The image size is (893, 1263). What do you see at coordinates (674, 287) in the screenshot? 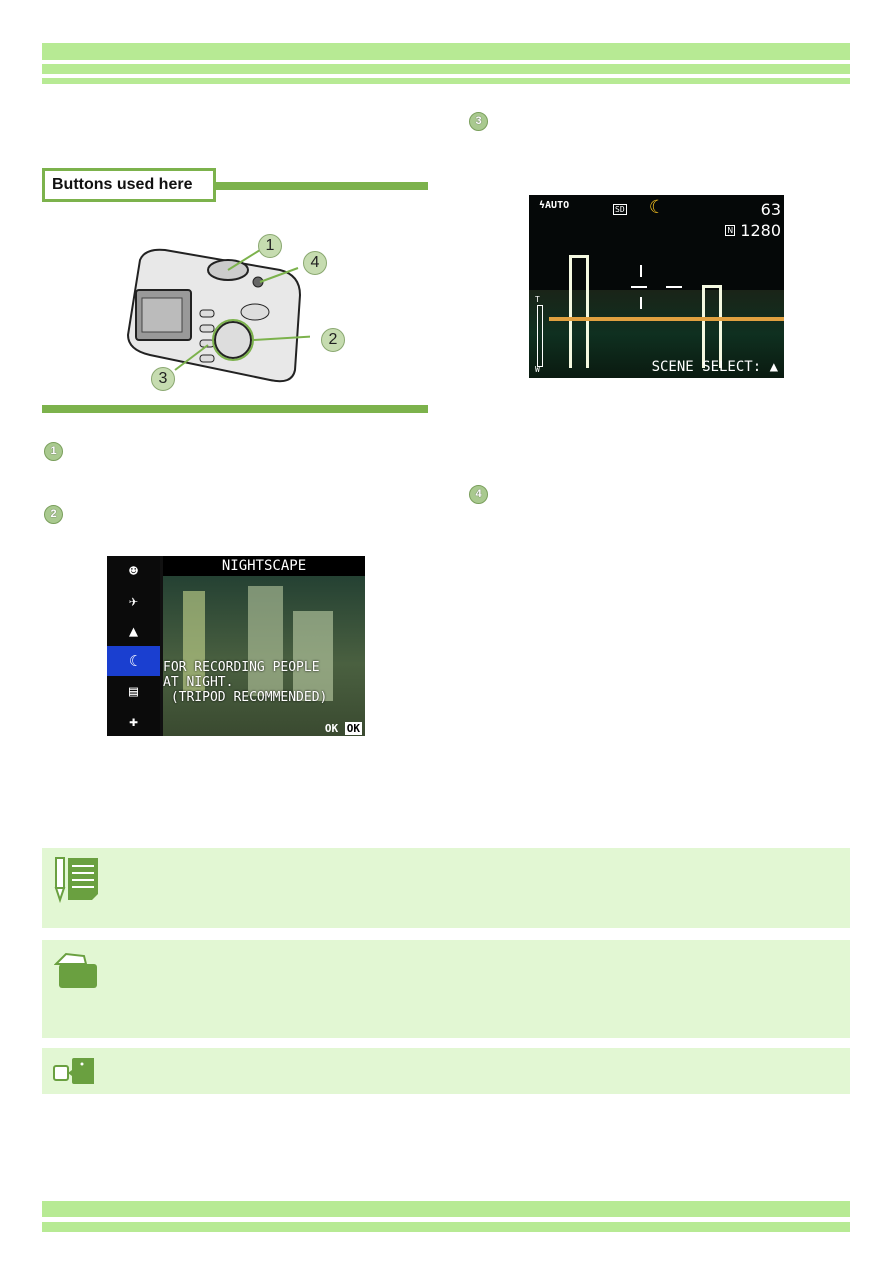
I see `focus-frame` at bounding box center [674, 287].